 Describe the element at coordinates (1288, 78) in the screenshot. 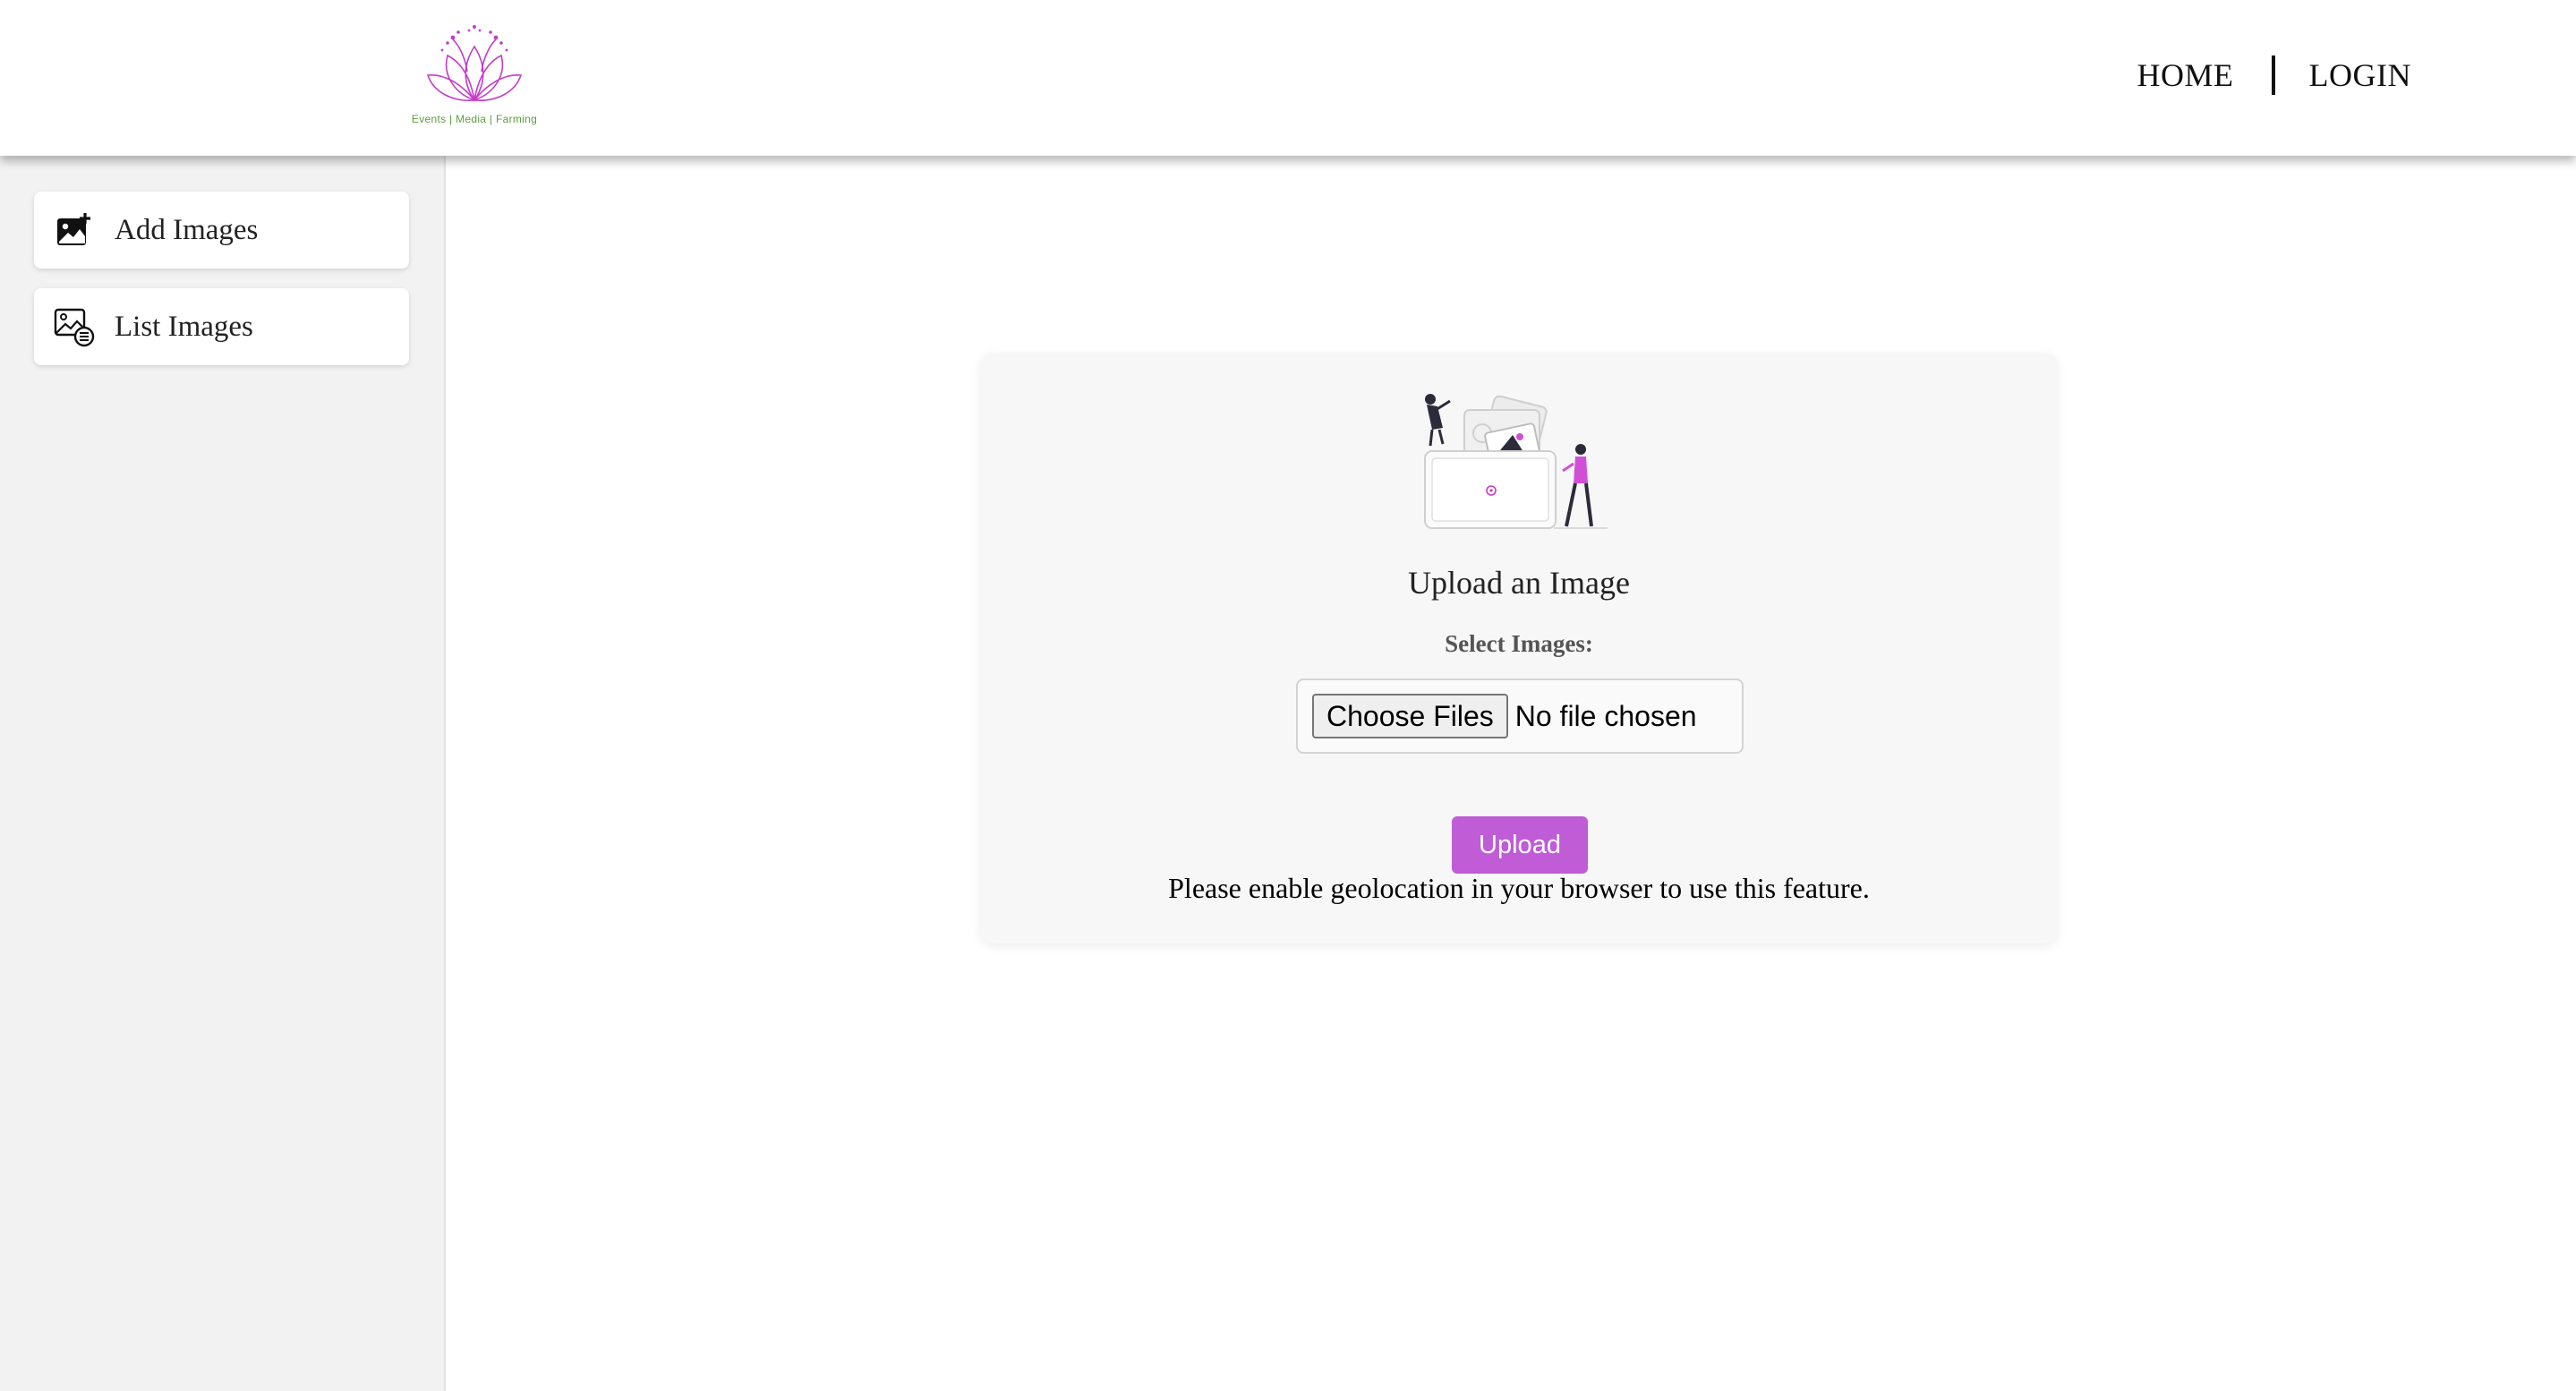

I see `top-header: Events | Media | Farming HOME LOGIN` at that location.